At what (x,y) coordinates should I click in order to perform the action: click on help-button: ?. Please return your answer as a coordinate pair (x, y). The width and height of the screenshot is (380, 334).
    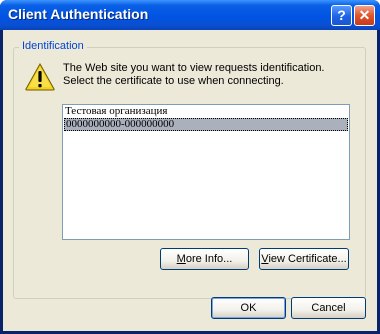
    Looking at the image, I should click on (341, 15).